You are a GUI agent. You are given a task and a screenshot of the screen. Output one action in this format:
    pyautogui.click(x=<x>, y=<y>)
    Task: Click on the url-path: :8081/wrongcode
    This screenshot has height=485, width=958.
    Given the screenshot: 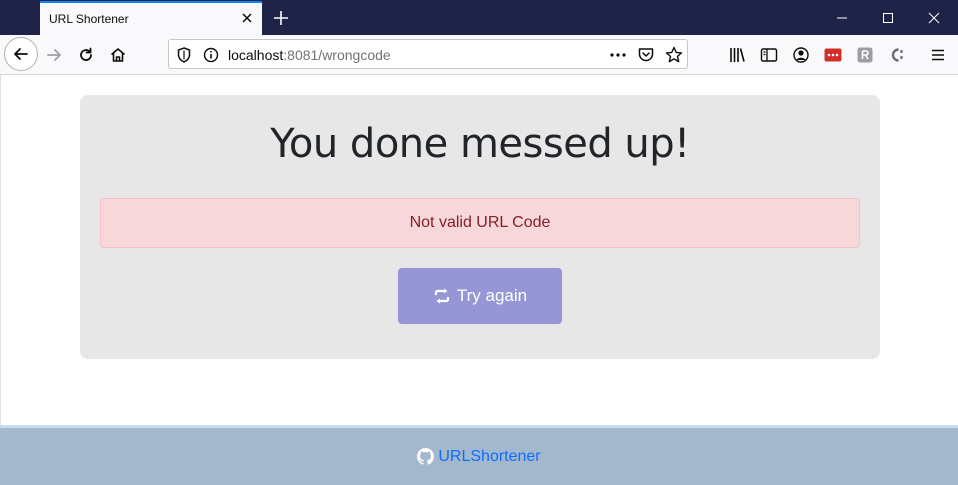 What is the action you would take?
    pyautogui.click(x=337, y=55)
    